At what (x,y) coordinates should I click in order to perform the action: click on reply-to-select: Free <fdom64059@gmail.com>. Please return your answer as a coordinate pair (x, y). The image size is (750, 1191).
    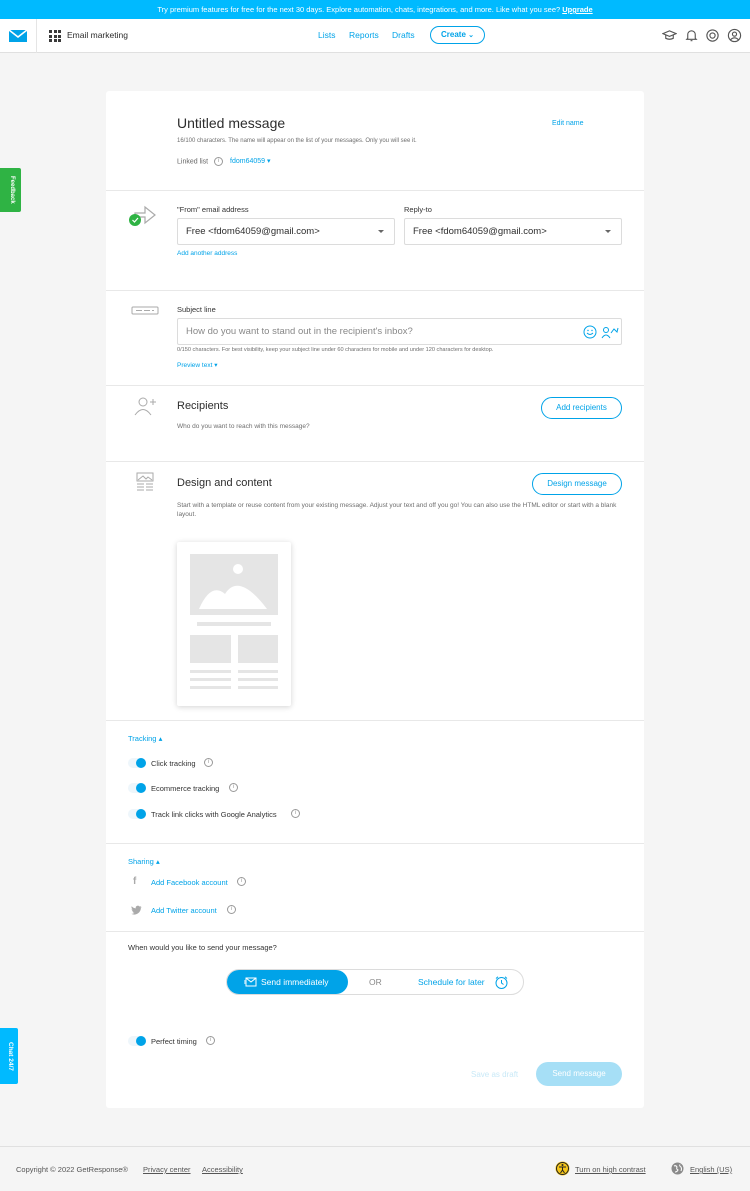
    Looking at the image, I should click on (513, 231).